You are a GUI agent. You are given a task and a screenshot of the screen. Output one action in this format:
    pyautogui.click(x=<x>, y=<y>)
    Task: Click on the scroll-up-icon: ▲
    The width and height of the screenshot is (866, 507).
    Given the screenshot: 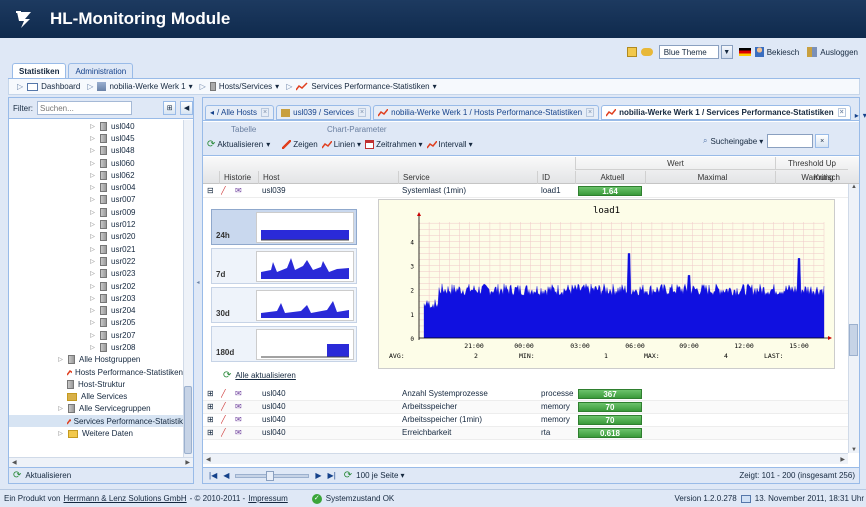 What is the action you would take?
    pyautogui.click(x=854, y=187)
    